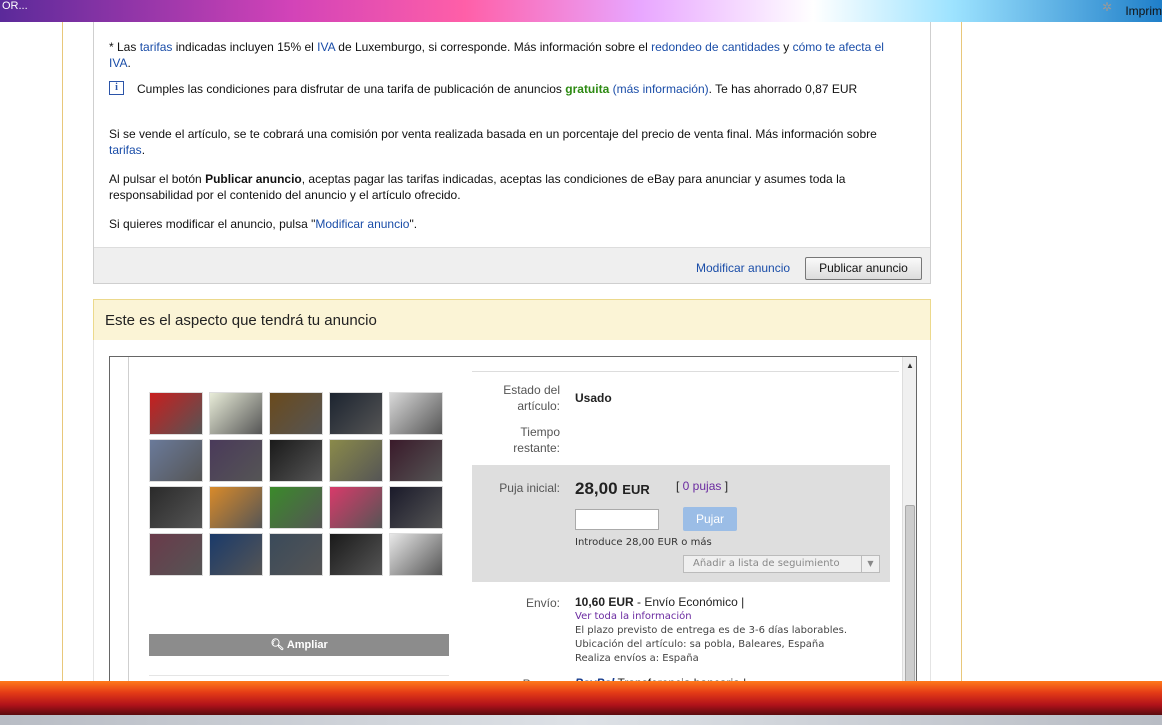 The height and width of the screenshot is (725, 1162). I want to click on preview-header: Este es el aspecto que tendrá tu anuncio, so click(512, 320).